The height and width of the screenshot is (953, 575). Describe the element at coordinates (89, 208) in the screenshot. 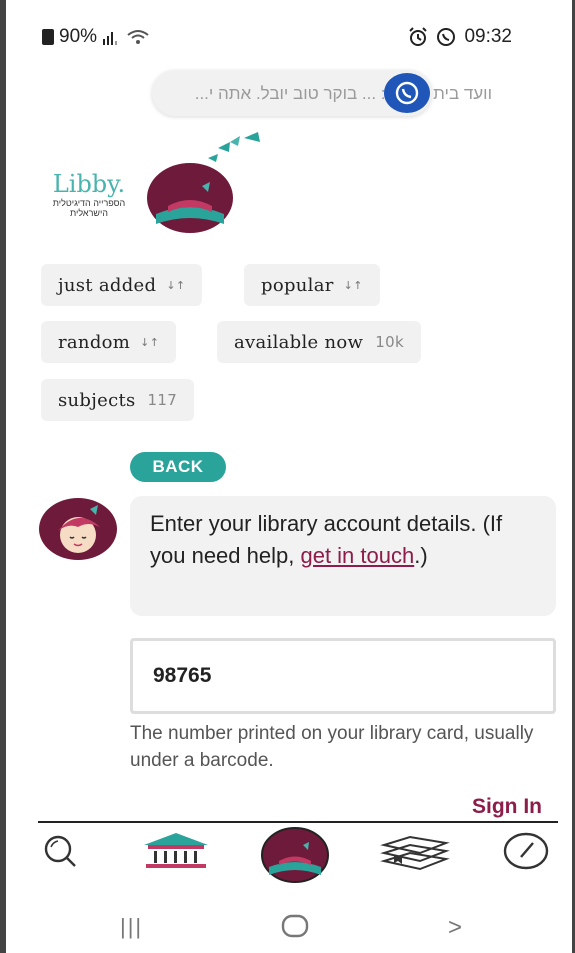

I see `library-subtitle: הספרייה הדיגיטלית הישראלית` at that location.